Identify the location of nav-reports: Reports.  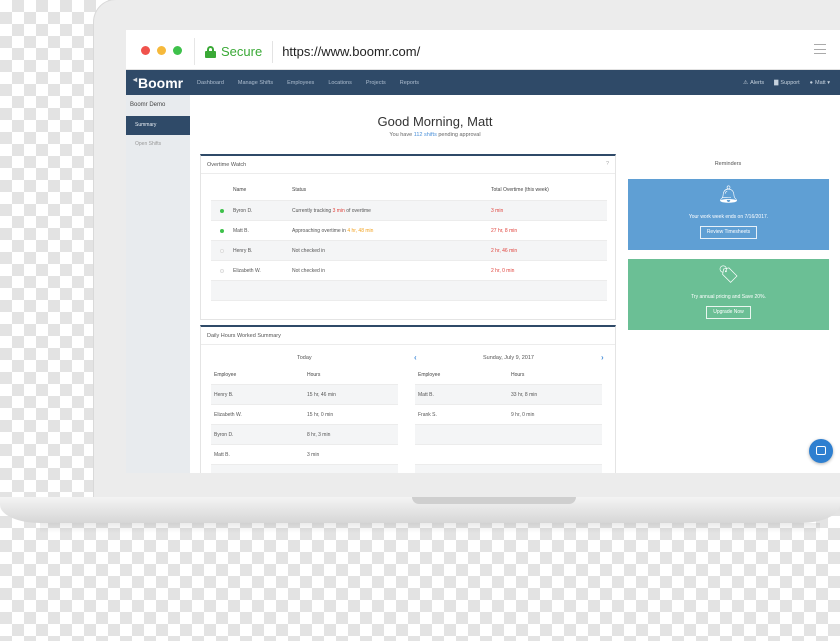
(409, 83).